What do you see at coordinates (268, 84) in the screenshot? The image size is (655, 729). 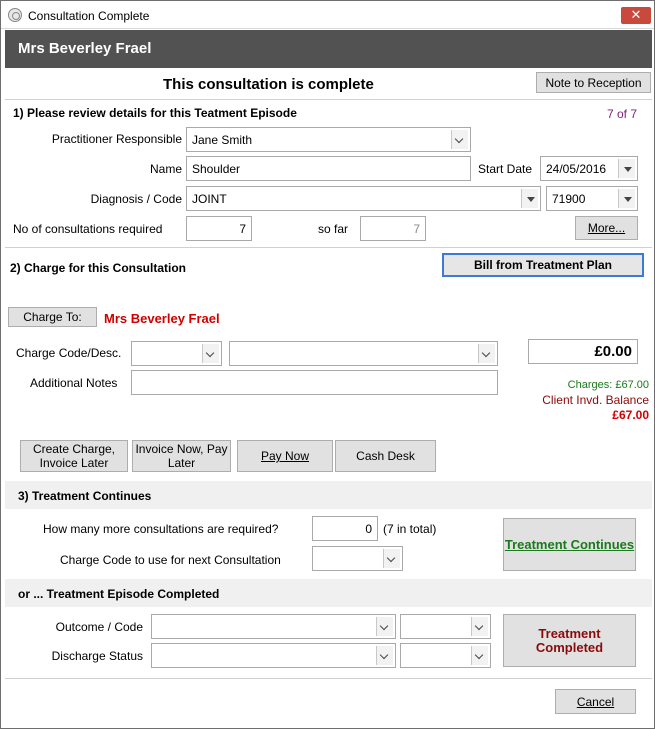 I see `page-title: This consultation is complete` at bounding box center [268, 84].